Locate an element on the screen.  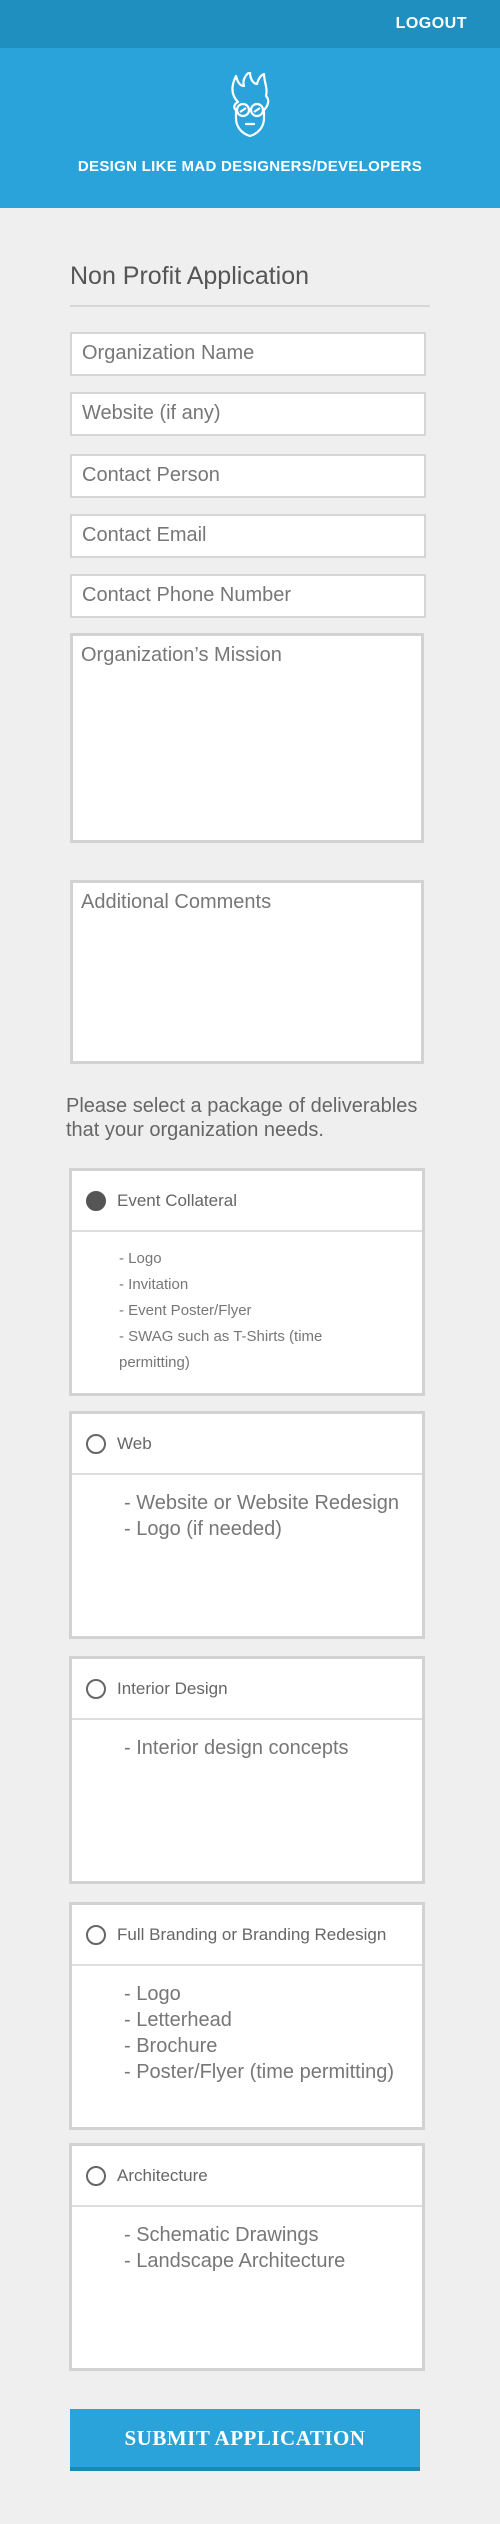
package-header: Web is located at coordinates (247, 1444).